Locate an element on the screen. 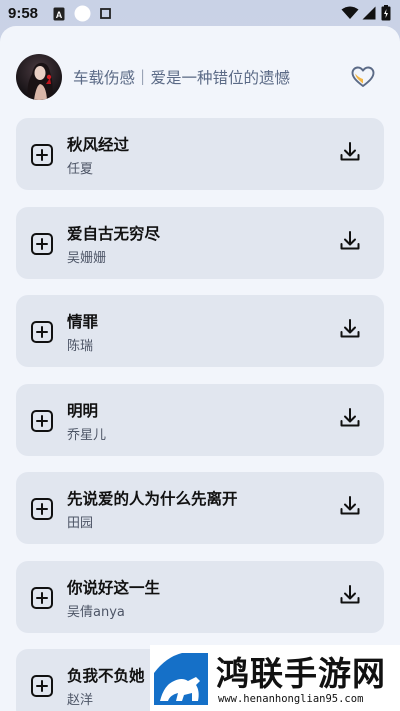 This screenshot has height=711, width=400. song-artist: 任夏 is located at coordinates (80, 169).